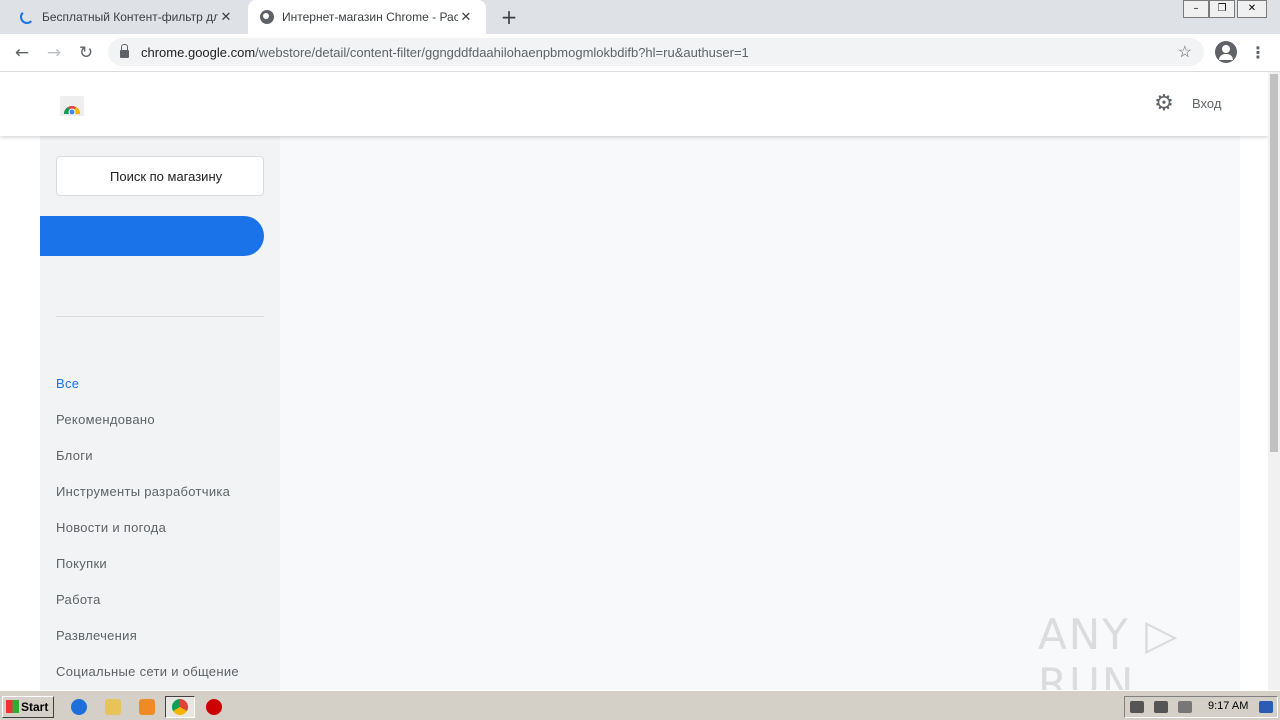 The image size is (1280, 720). I want to click on category-shopping: Покупки, so click(81, 563).